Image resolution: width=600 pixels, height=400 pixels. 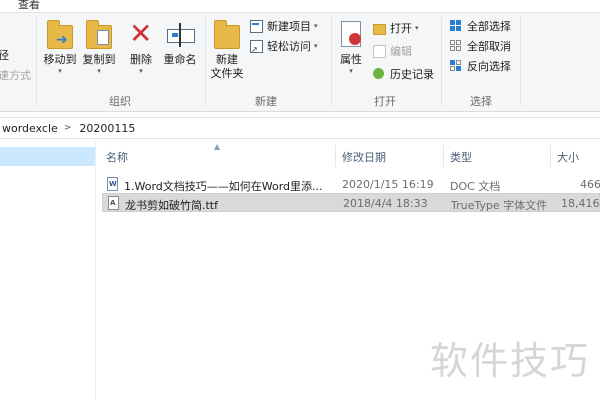 What do you see at coordinates (300, 128) in the screenshot?
I see `address-bar: wordexcle > 20200115` at bounding box center [300, 128].